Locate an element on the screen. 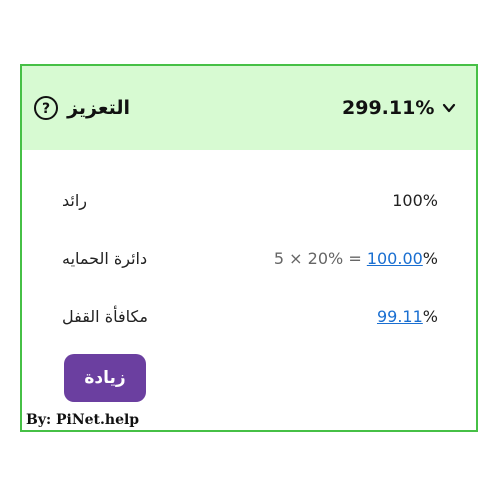  boost-title-group: التعزيز ? is located at coordinates (81, 108).